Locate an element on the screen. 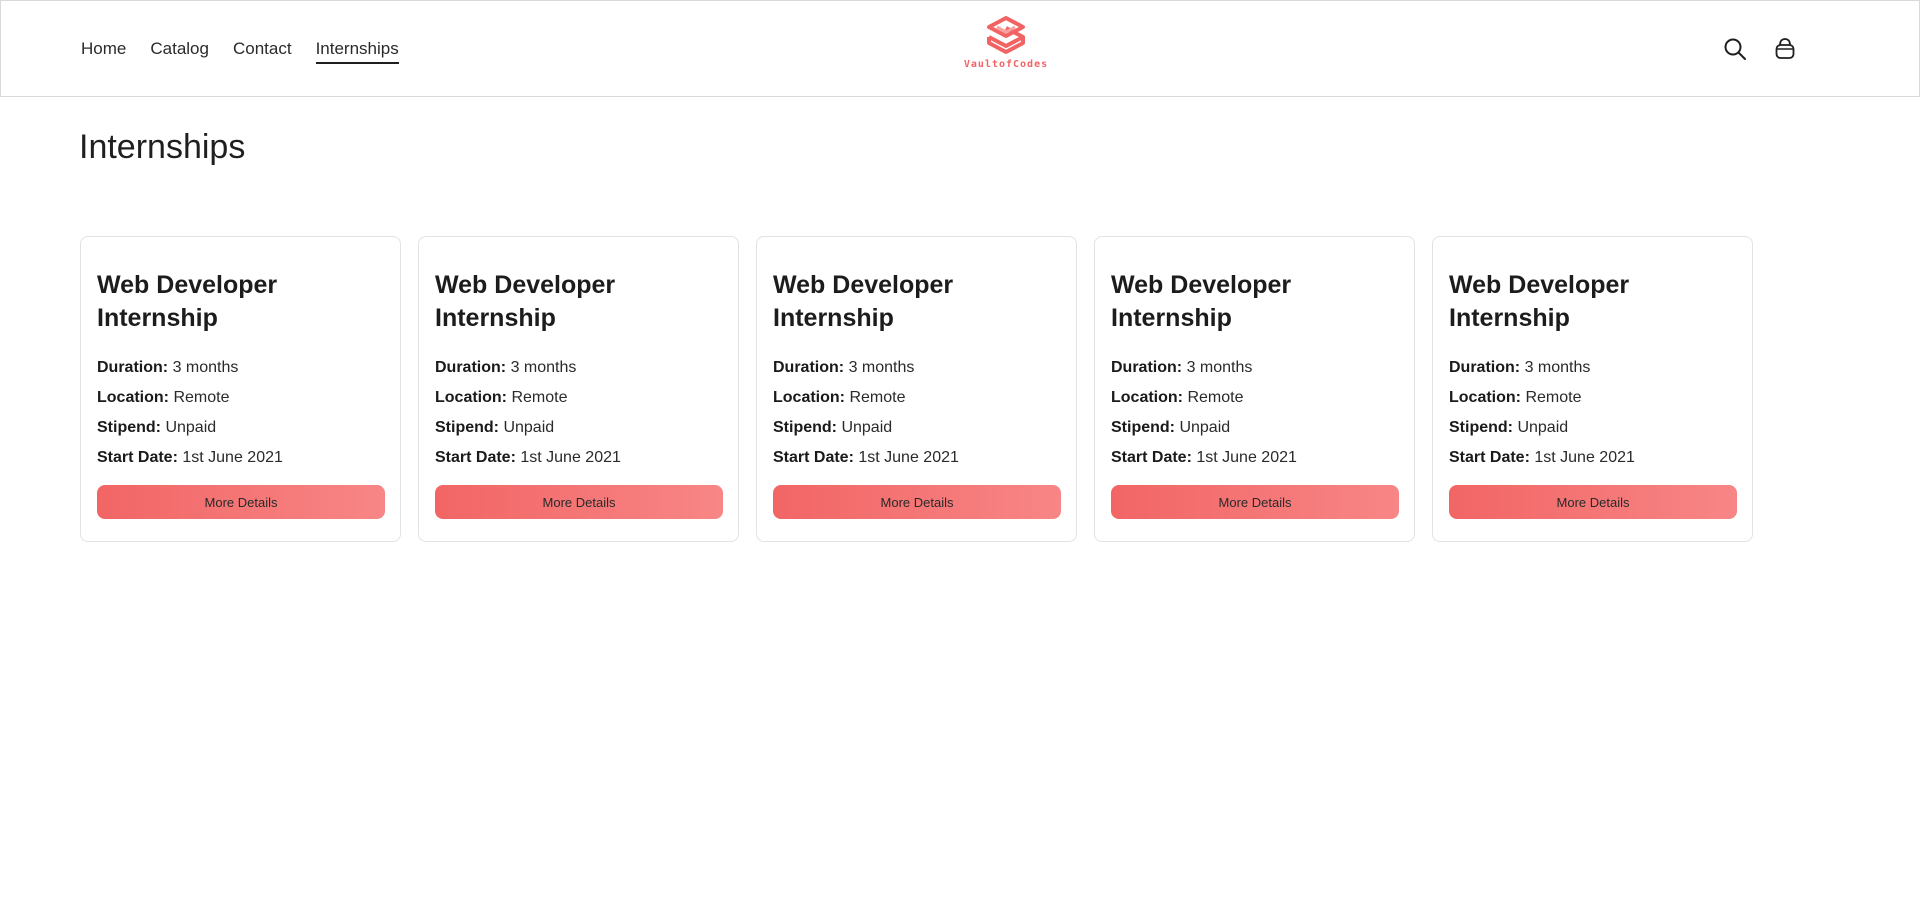  brand-logo: VaultofCodes is located at coordinates (1006, 42).